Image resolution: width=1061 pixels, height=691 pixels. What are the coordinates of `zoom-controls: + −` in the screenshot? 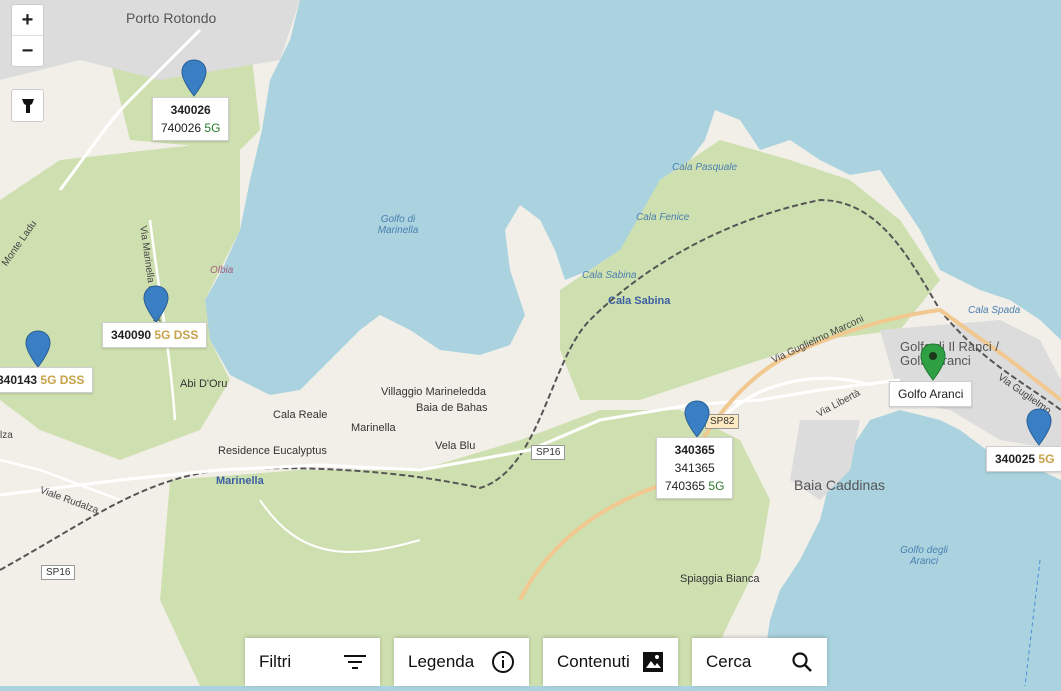 It's located at (27, 35).